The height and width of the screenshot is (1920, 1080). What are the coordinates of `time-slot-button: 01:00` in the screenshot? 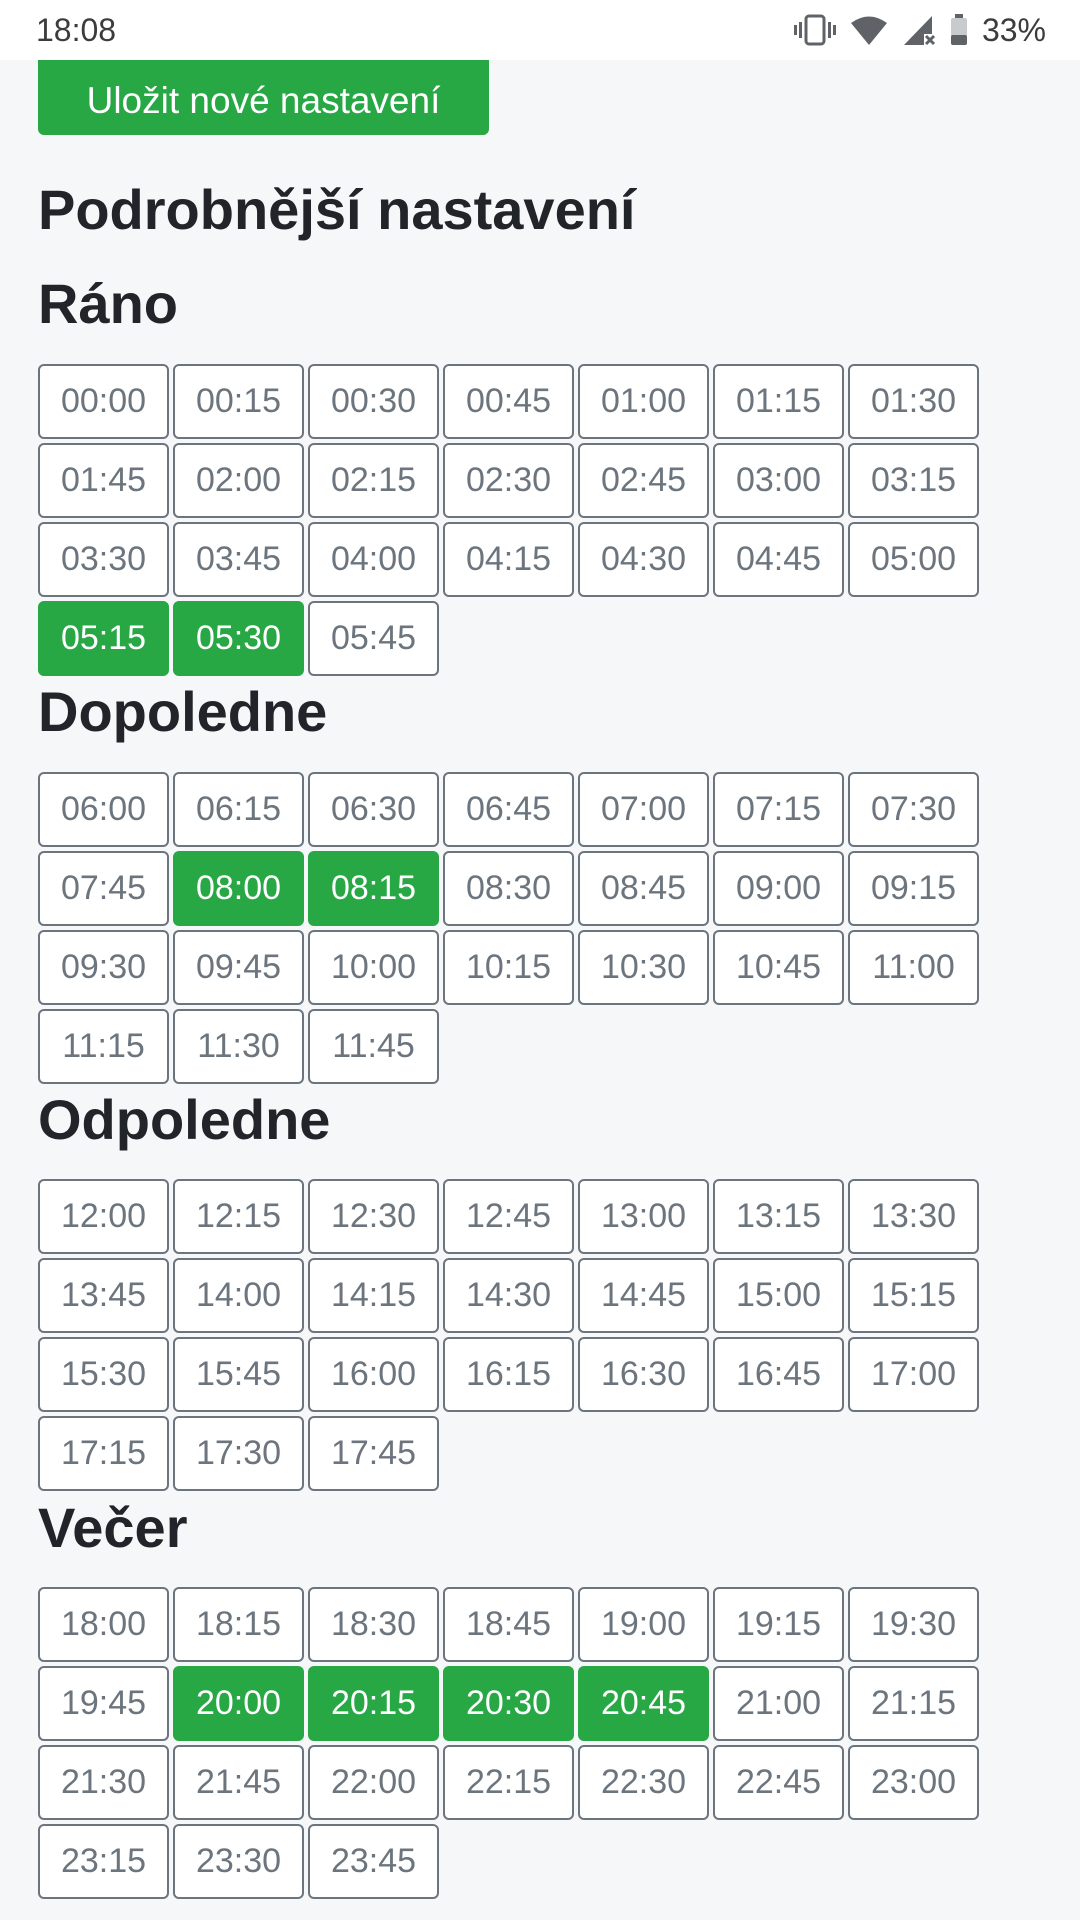 It's located at (643, 401).